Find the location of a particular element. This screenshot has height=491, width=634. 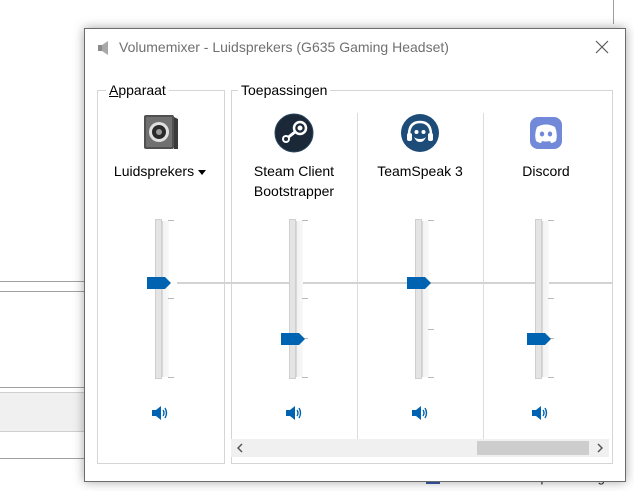

app-column-steam: Steam Client Bootstrapper is located at coordinates (294, 286).